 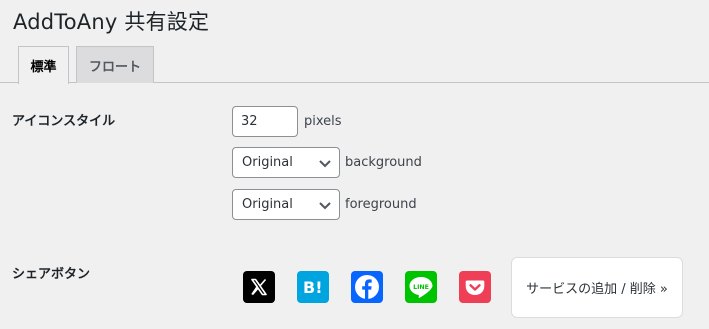 What do you see at coordinates (267, 204) in the screenshot?
I see `foreground-select-value: Original` at bounding box center [267, 204].